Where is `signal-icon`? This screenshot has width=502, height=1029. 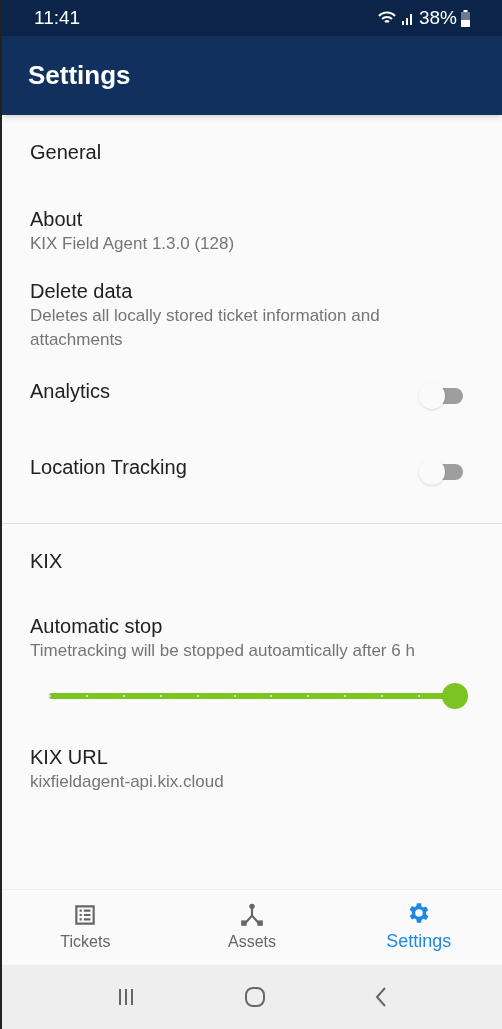
signal-icon is located at coordinates (407, 18).